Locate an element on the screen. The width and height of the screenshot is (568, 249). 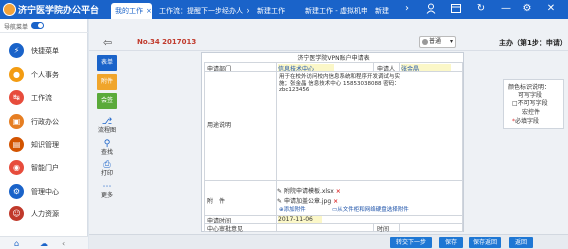
time-label-cell: 时间 is located at coordinates (386, 228).